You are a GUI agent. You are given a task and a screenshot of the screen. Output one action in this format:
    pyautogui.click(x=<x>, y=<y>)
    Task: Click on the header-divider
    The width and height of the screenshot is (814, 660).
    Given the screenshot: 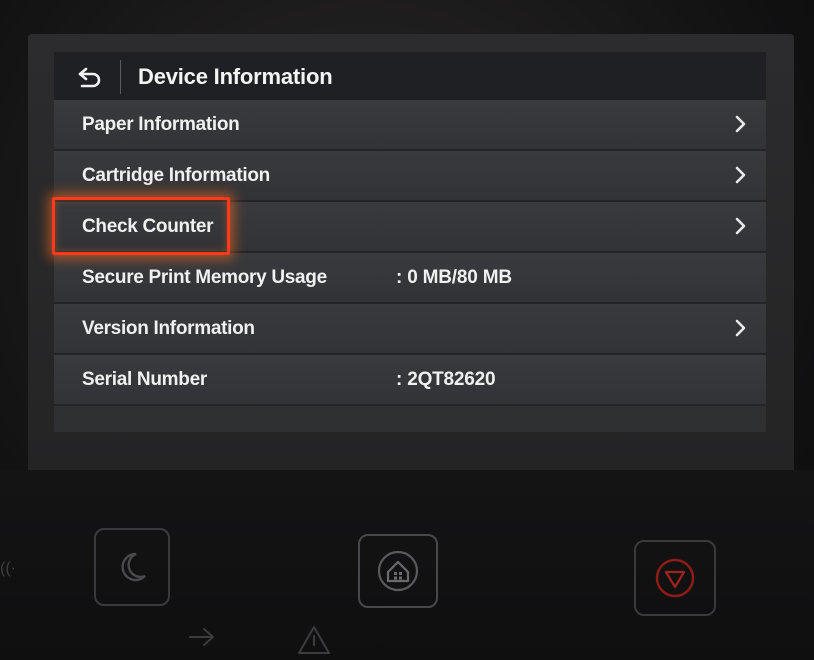 What is the action you would take?
    pyautogui.click(x=120, y=77)
    